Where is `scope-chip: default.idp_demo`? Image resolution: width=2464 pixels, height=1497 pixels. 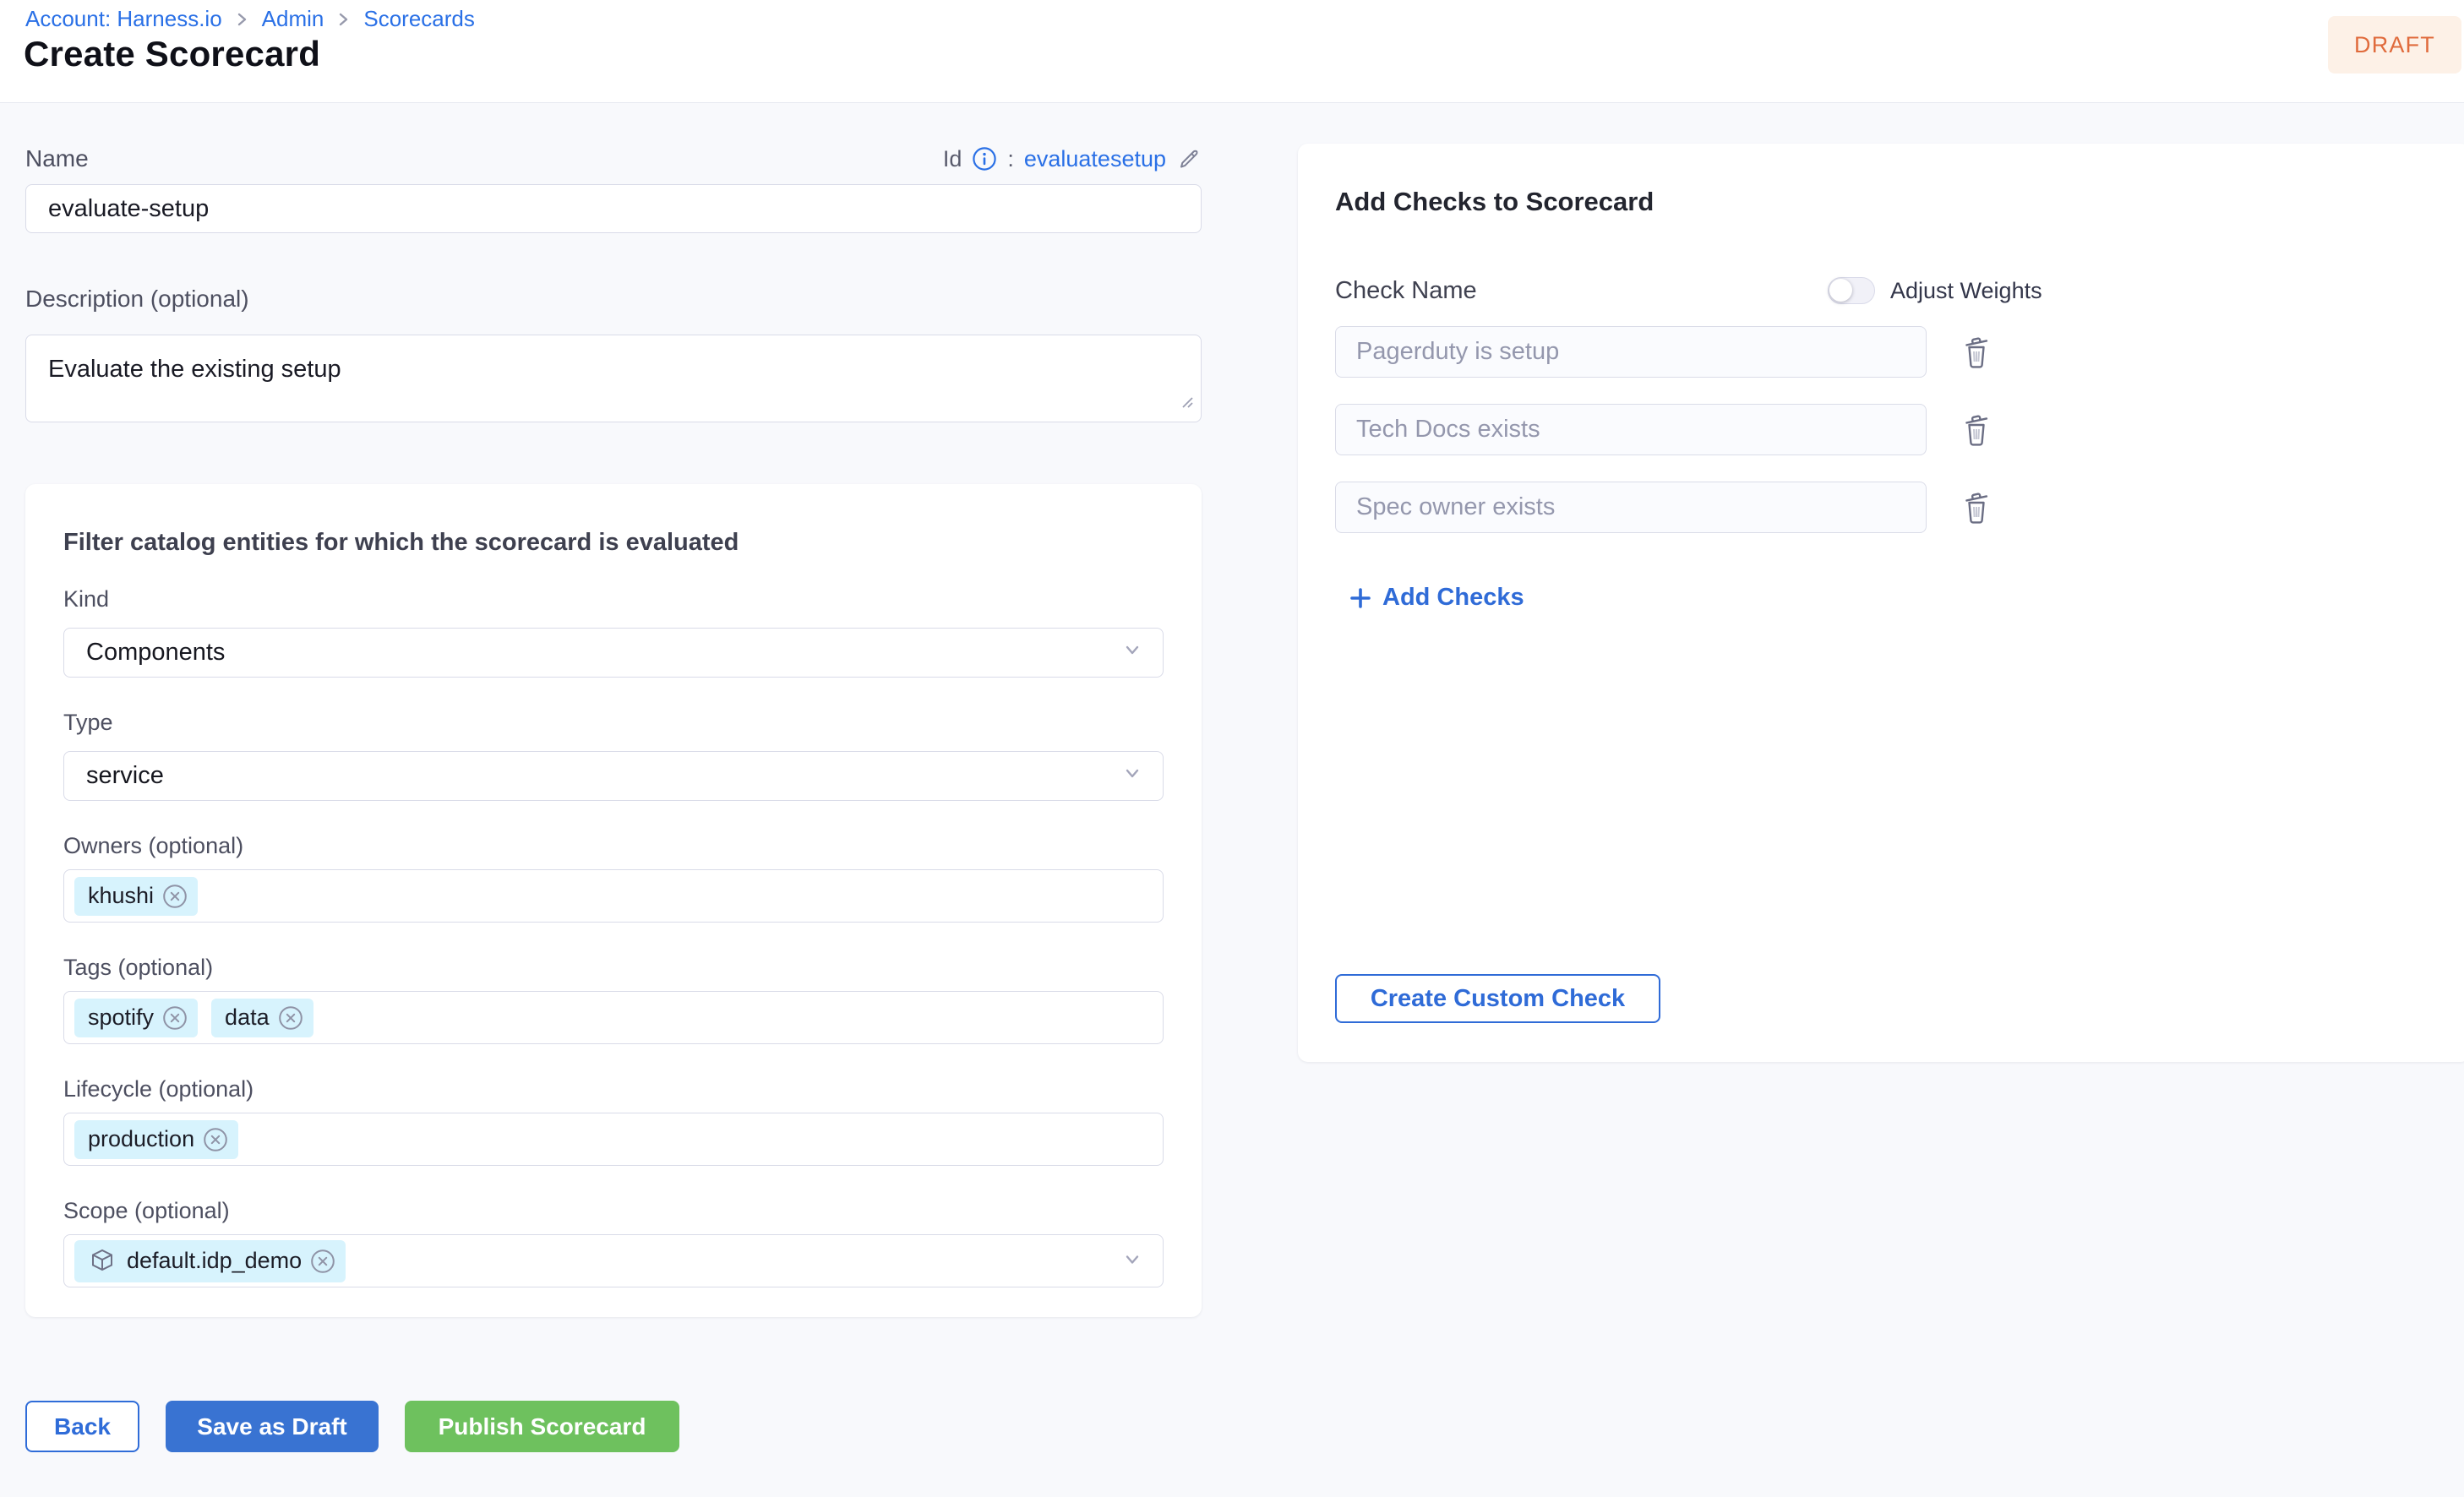 scope-chip: default.idp_demo is located at coordinates (210, 1260).